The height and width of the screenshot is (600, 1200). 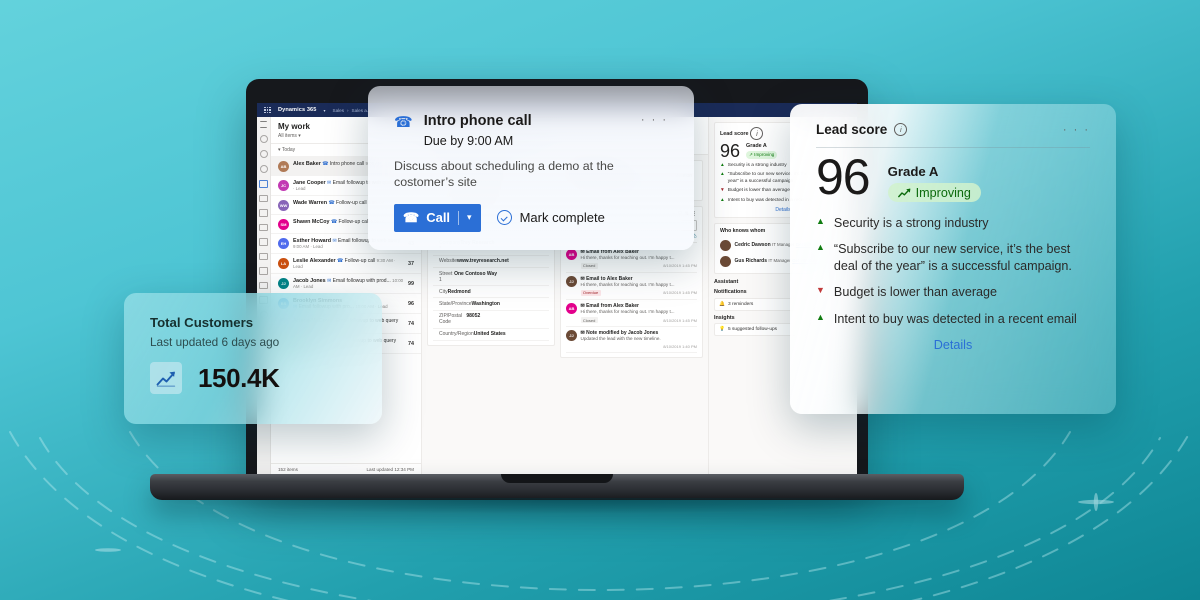 I want to click on call-card-actions: ☎ Call ▾ Mark complete, so click(x=531, y=217).